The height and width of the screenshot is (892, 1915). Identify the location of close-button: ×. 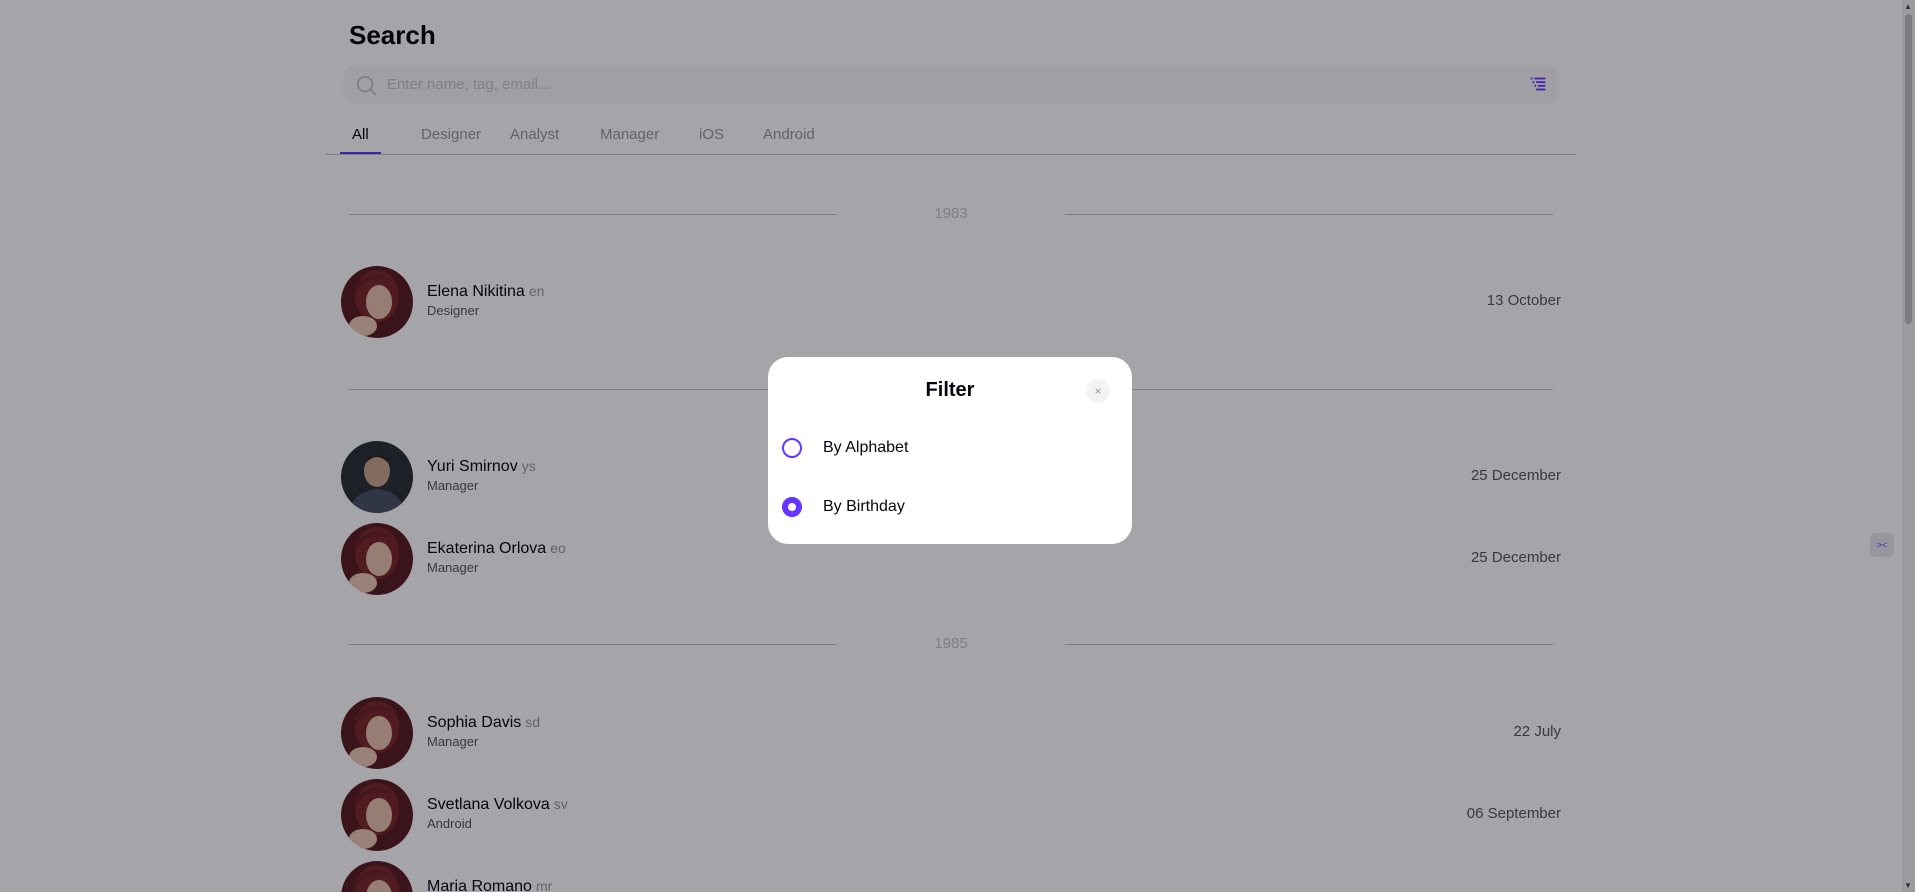
(1098, 391).